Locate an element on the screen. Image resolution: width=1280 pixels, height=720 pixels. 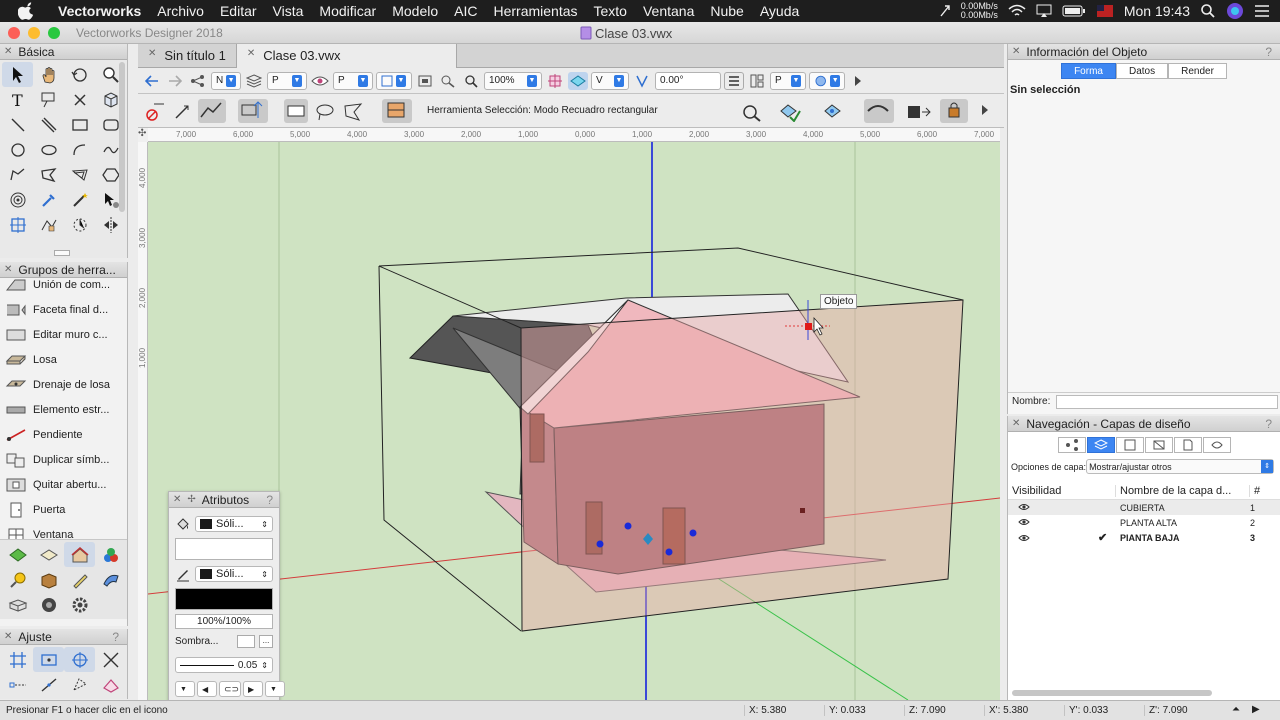
battery-icon is located at coordinates (1074, 11).